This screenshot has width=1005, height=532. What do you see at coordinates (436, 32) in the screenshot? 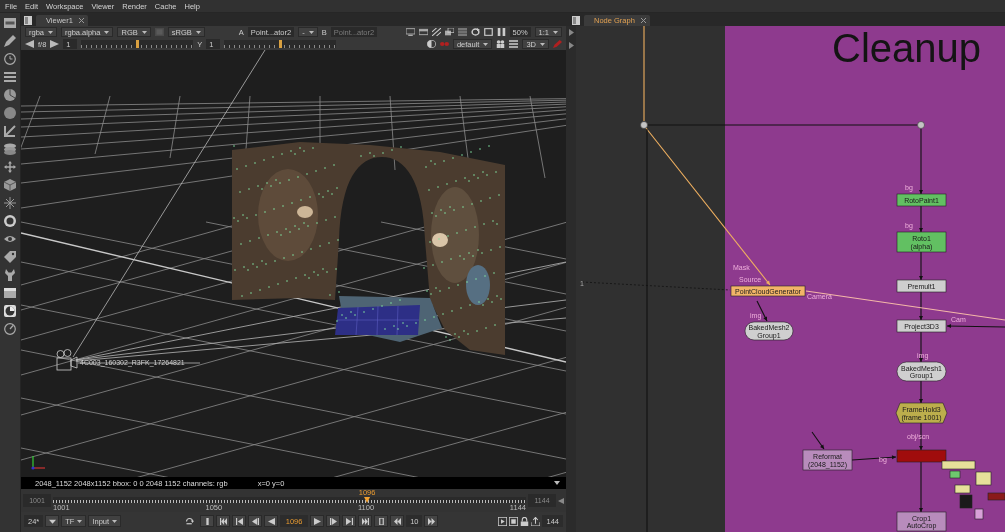
I see `stripes-icon` at bounding box center [436, 32].